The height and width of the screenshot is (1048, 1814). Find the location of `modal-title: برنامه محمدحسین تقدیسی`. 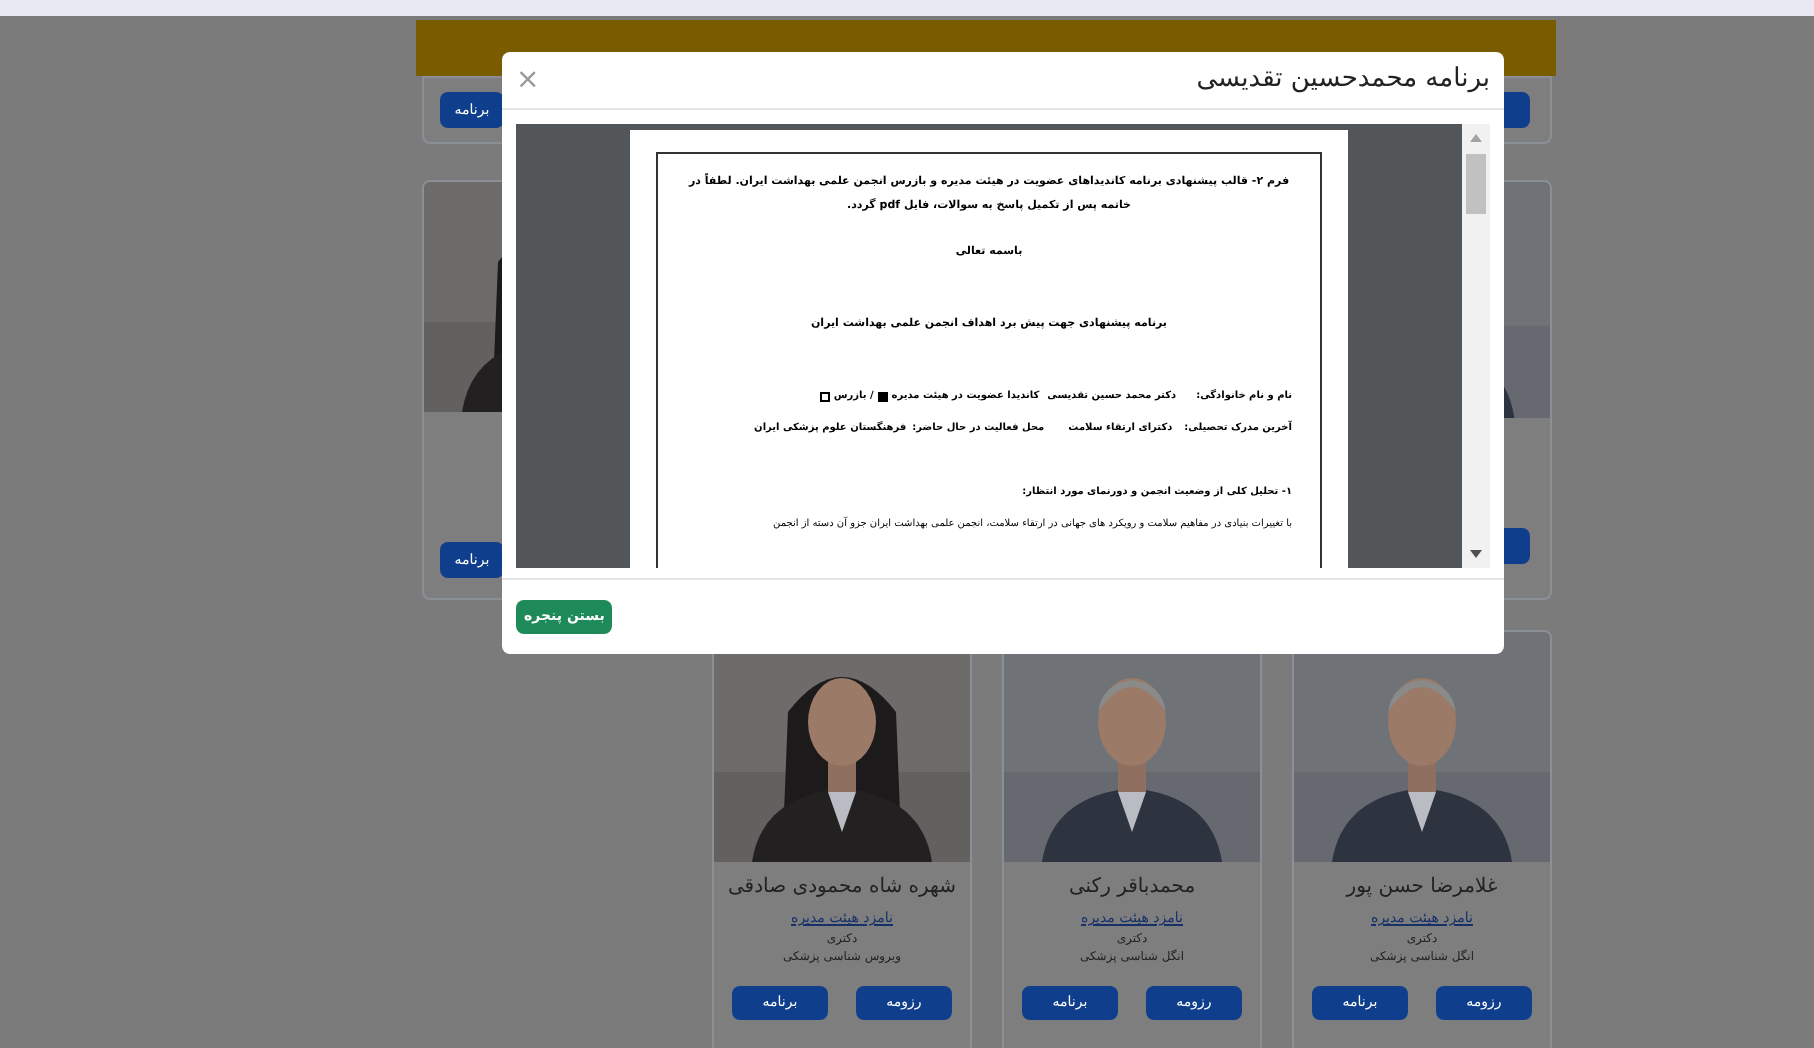

modal-title: برنامه محمدحسین تقدیسی is located at coordinates (1343, 80).